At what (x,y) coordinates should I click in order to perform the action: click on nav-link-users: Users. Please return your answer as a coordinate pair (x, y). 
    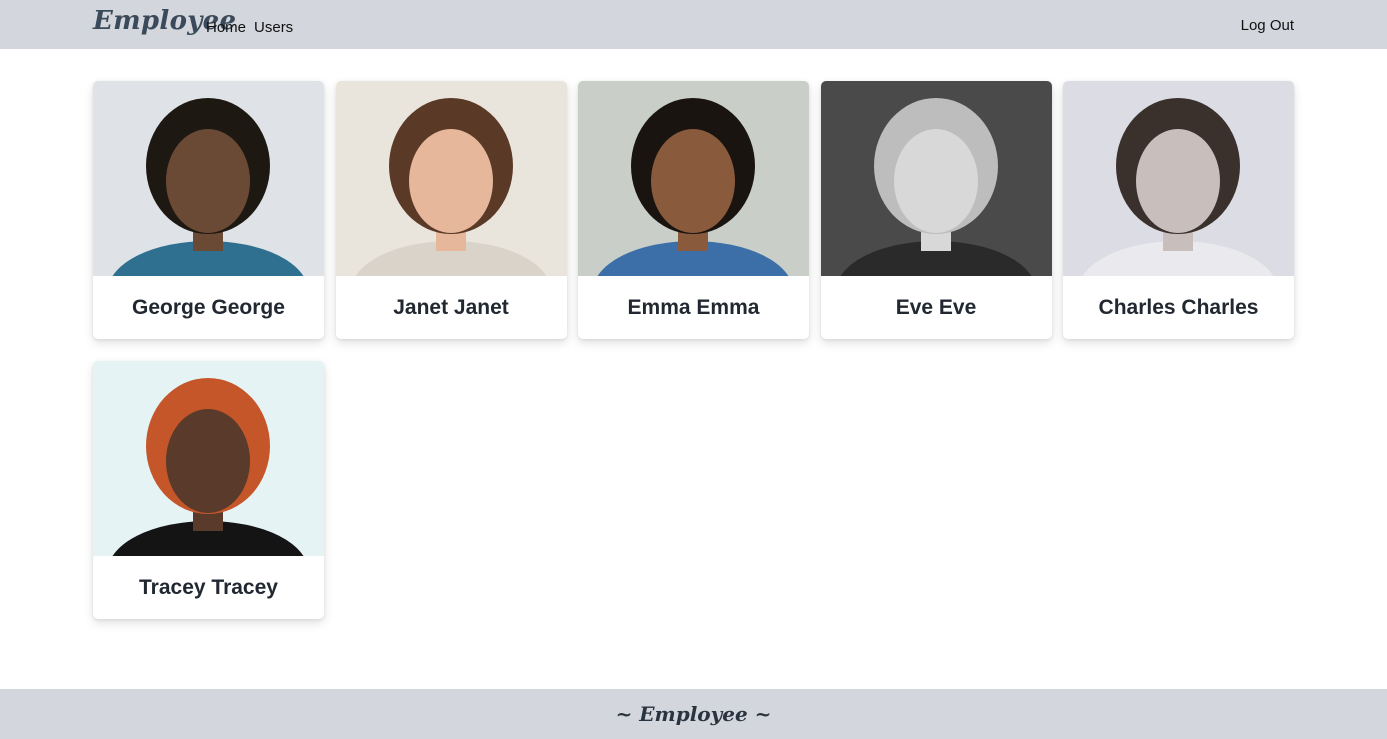
    Looking at the image, I should click on (273, 27).